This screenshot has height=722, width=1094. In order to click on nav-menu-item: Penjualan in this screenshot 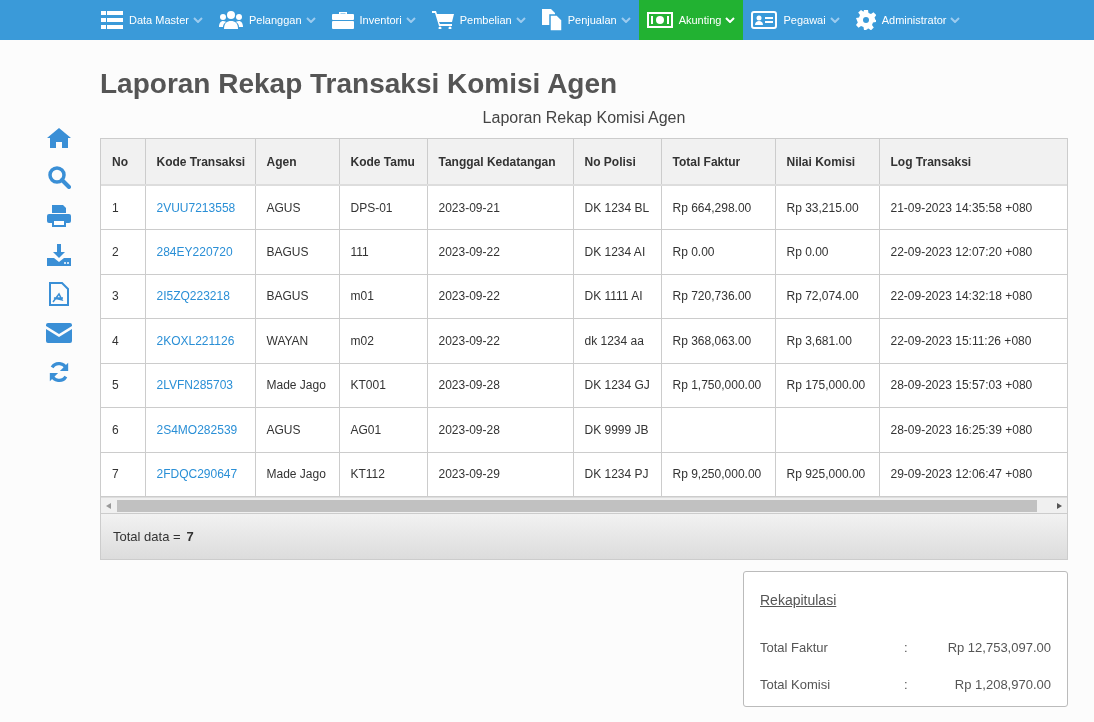, I will do `click(586, 20)`.